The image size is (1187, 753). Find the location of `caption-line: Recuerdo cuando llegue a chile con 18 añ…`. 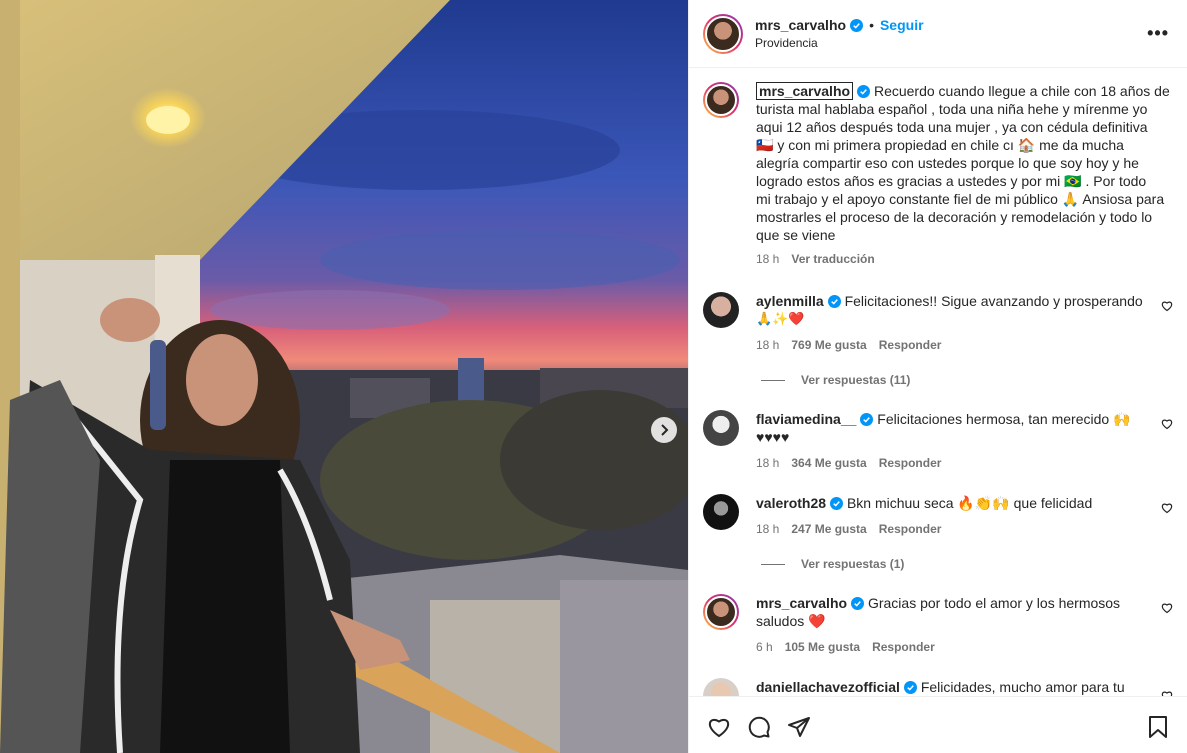

caption-line: Recuerdo cuando llegue a chile con 18 añ… is located at coordinates (1021, 91).